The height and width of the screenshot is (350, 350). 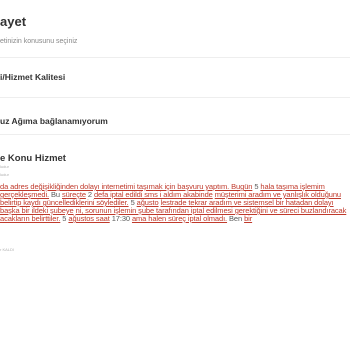 What do you see at coordinates (179, 218) in the screenshot?
I see `highlighted-text-run: ama halen süreç iptal olmadı.` at bounding box center [179, 218].